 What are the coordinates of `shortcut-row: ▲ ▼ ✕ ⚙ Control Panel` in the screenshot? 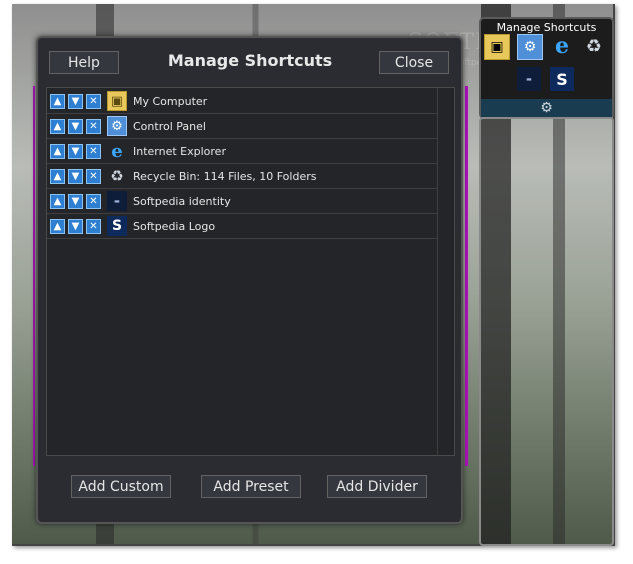 It's located at (242, 126).